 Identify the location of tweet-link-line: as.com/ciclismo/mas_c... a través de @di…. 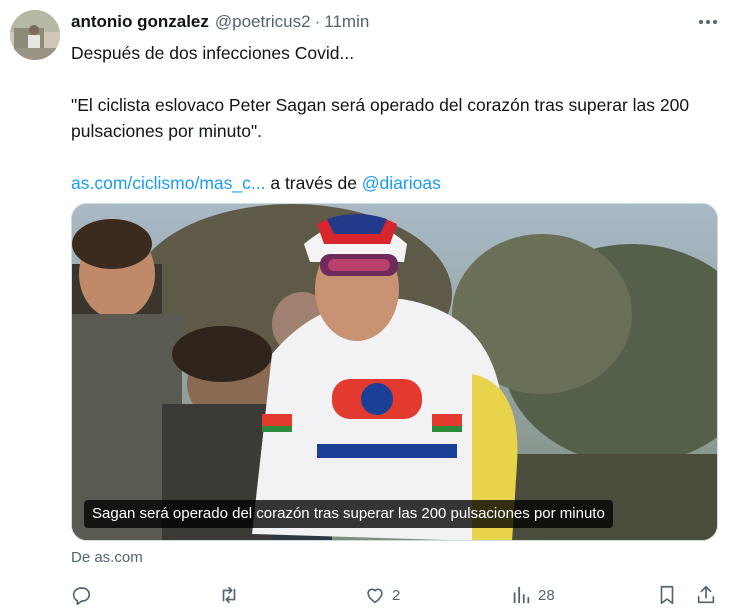
(396, 183).